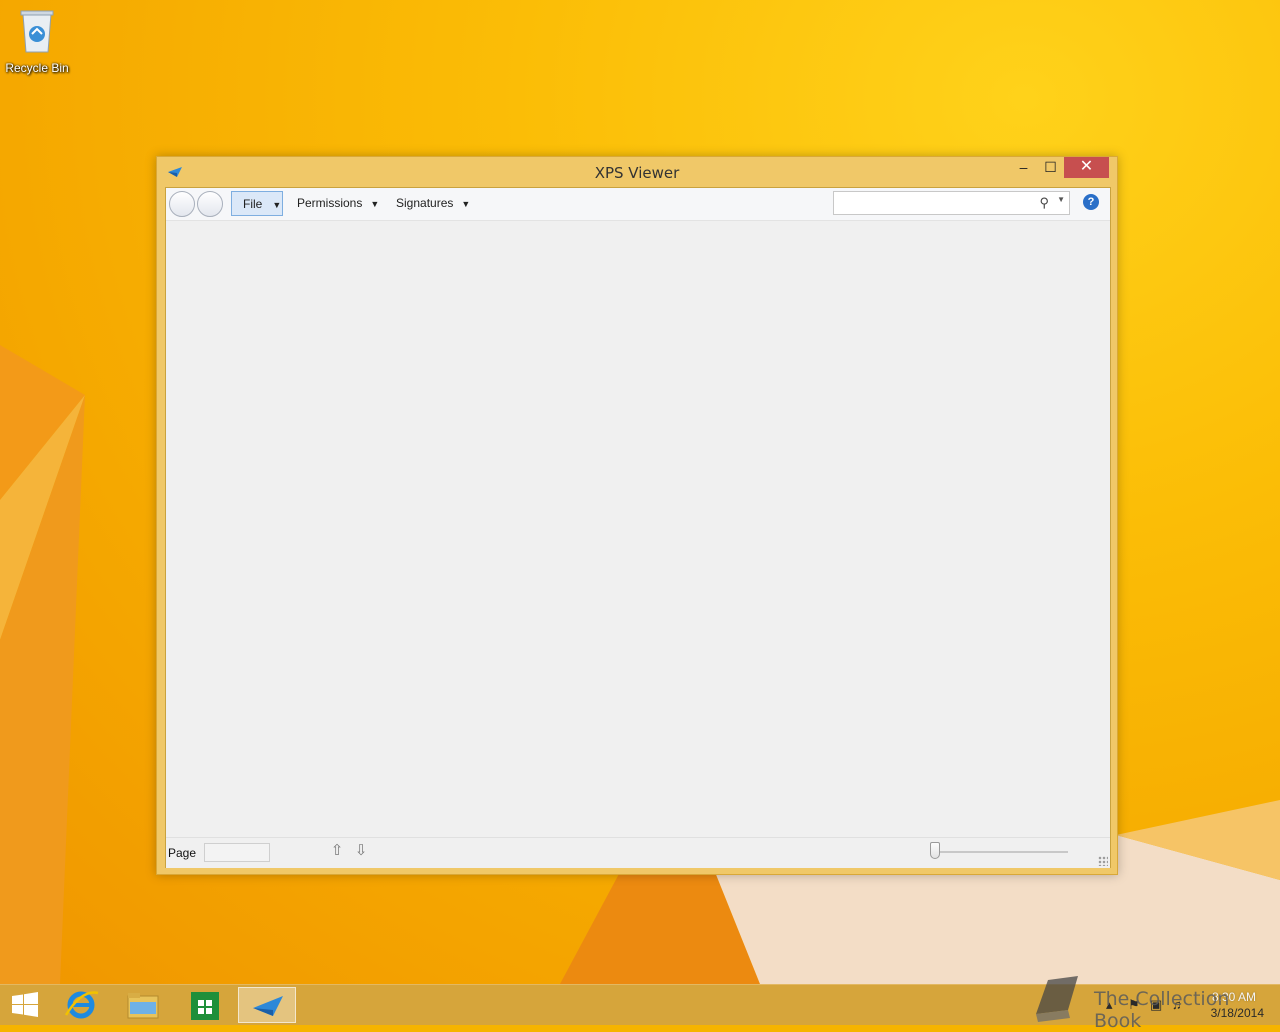 This screenshot has height=1032, width=1280. Describe the element at coordinates (1103, 861) in the screenshot. I see `resize-grip-icon` at that location.